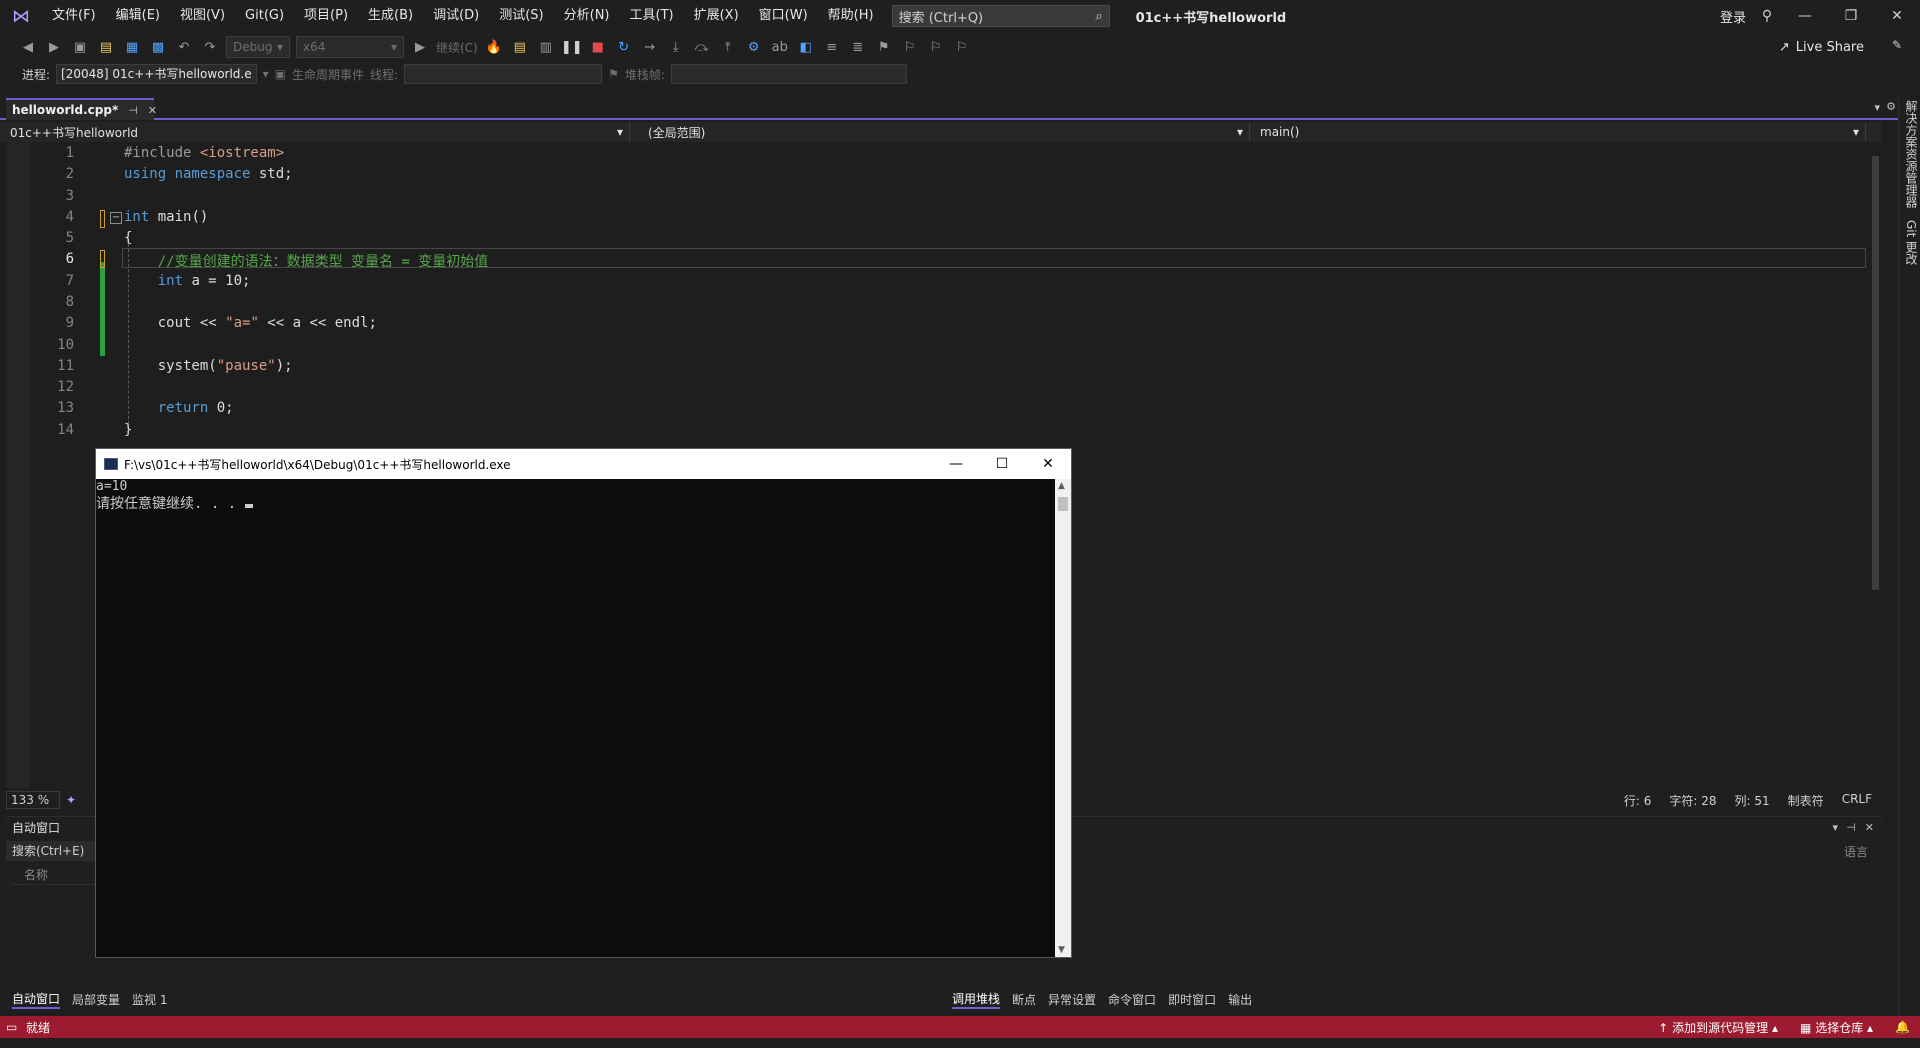 The image size is (1920, 1048). What do you see at coordinates (1911, 154) in the screenshot?
I see `solution-explorer-tab: 解决方案资源管理器` at bounding box center [1911, 154].